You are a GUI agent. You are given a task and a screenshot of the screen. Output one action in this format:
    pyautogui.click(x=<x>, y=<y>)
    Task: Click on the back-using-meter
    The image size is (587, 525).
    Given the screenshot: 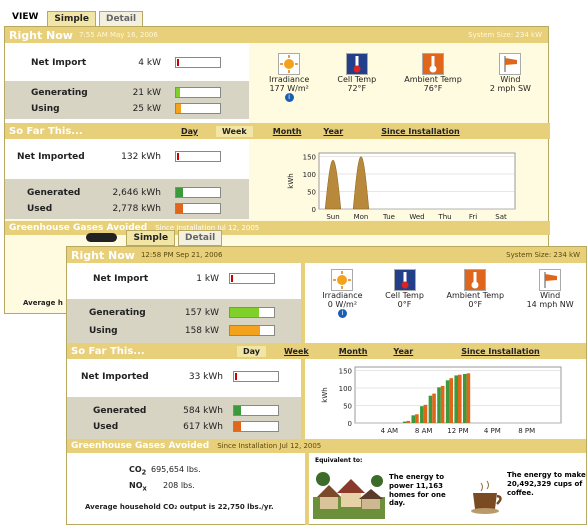 What is the action you would take?
    pyautogui.click(x=198, y=108)
    